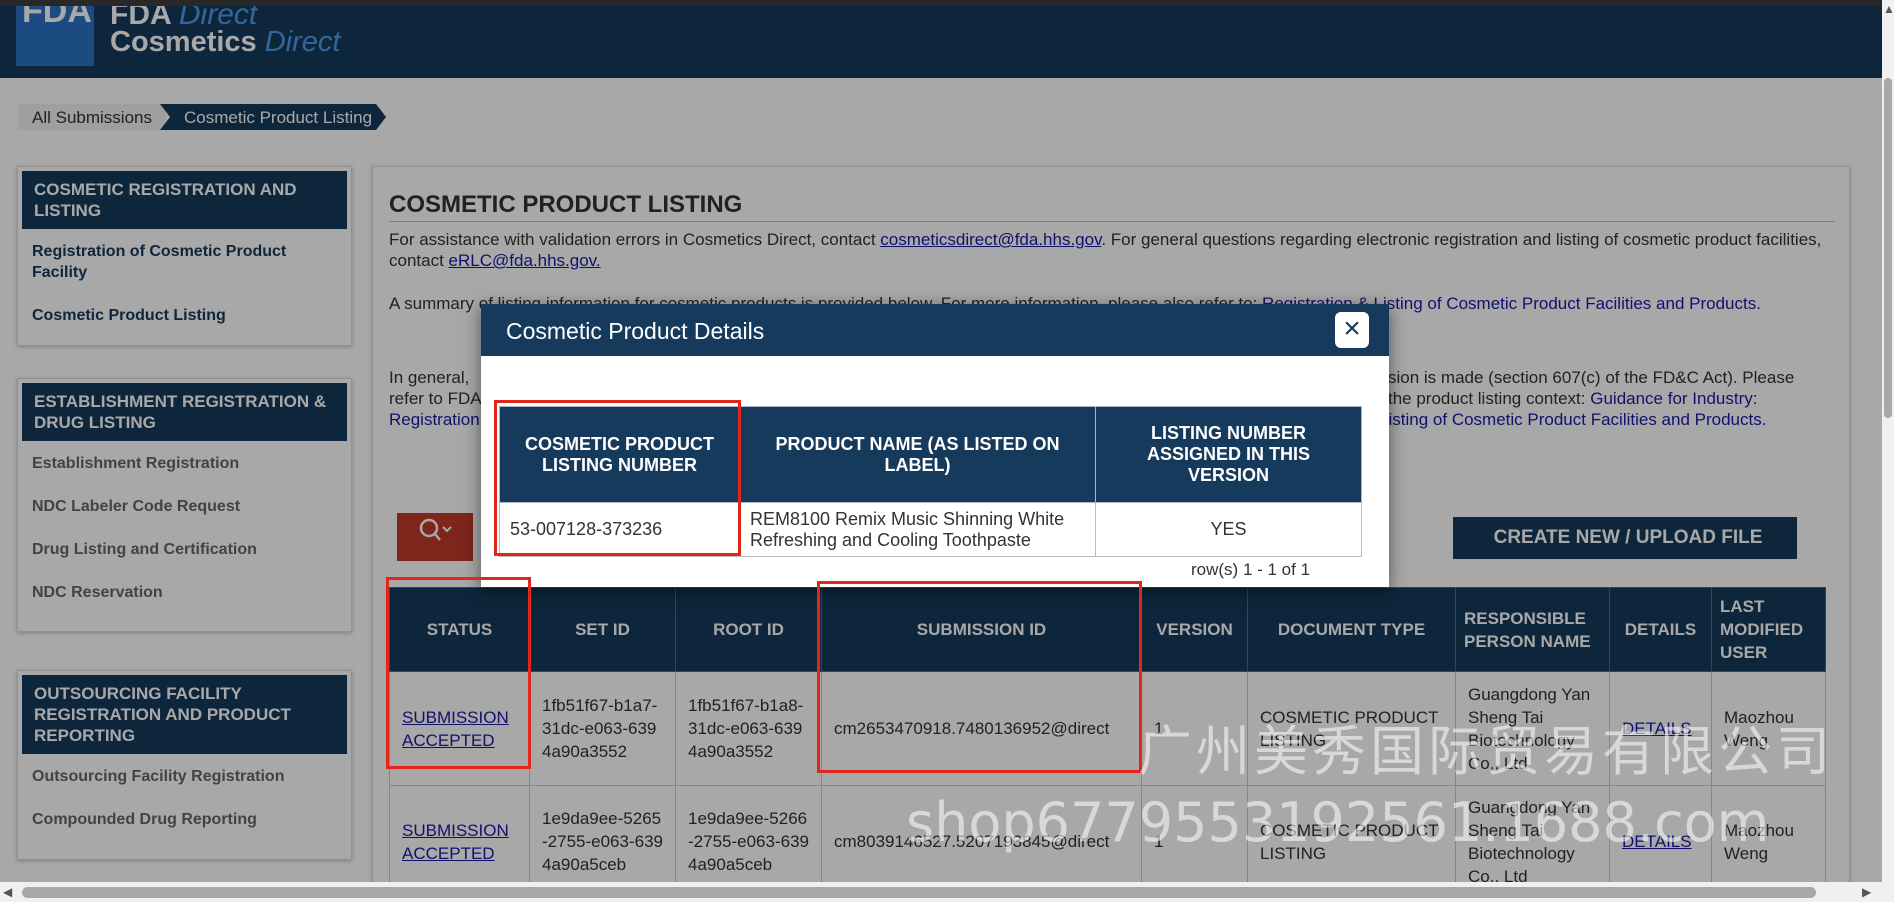  I want to click on modal-title: Cosmetic Product Details, so click(635, 331).